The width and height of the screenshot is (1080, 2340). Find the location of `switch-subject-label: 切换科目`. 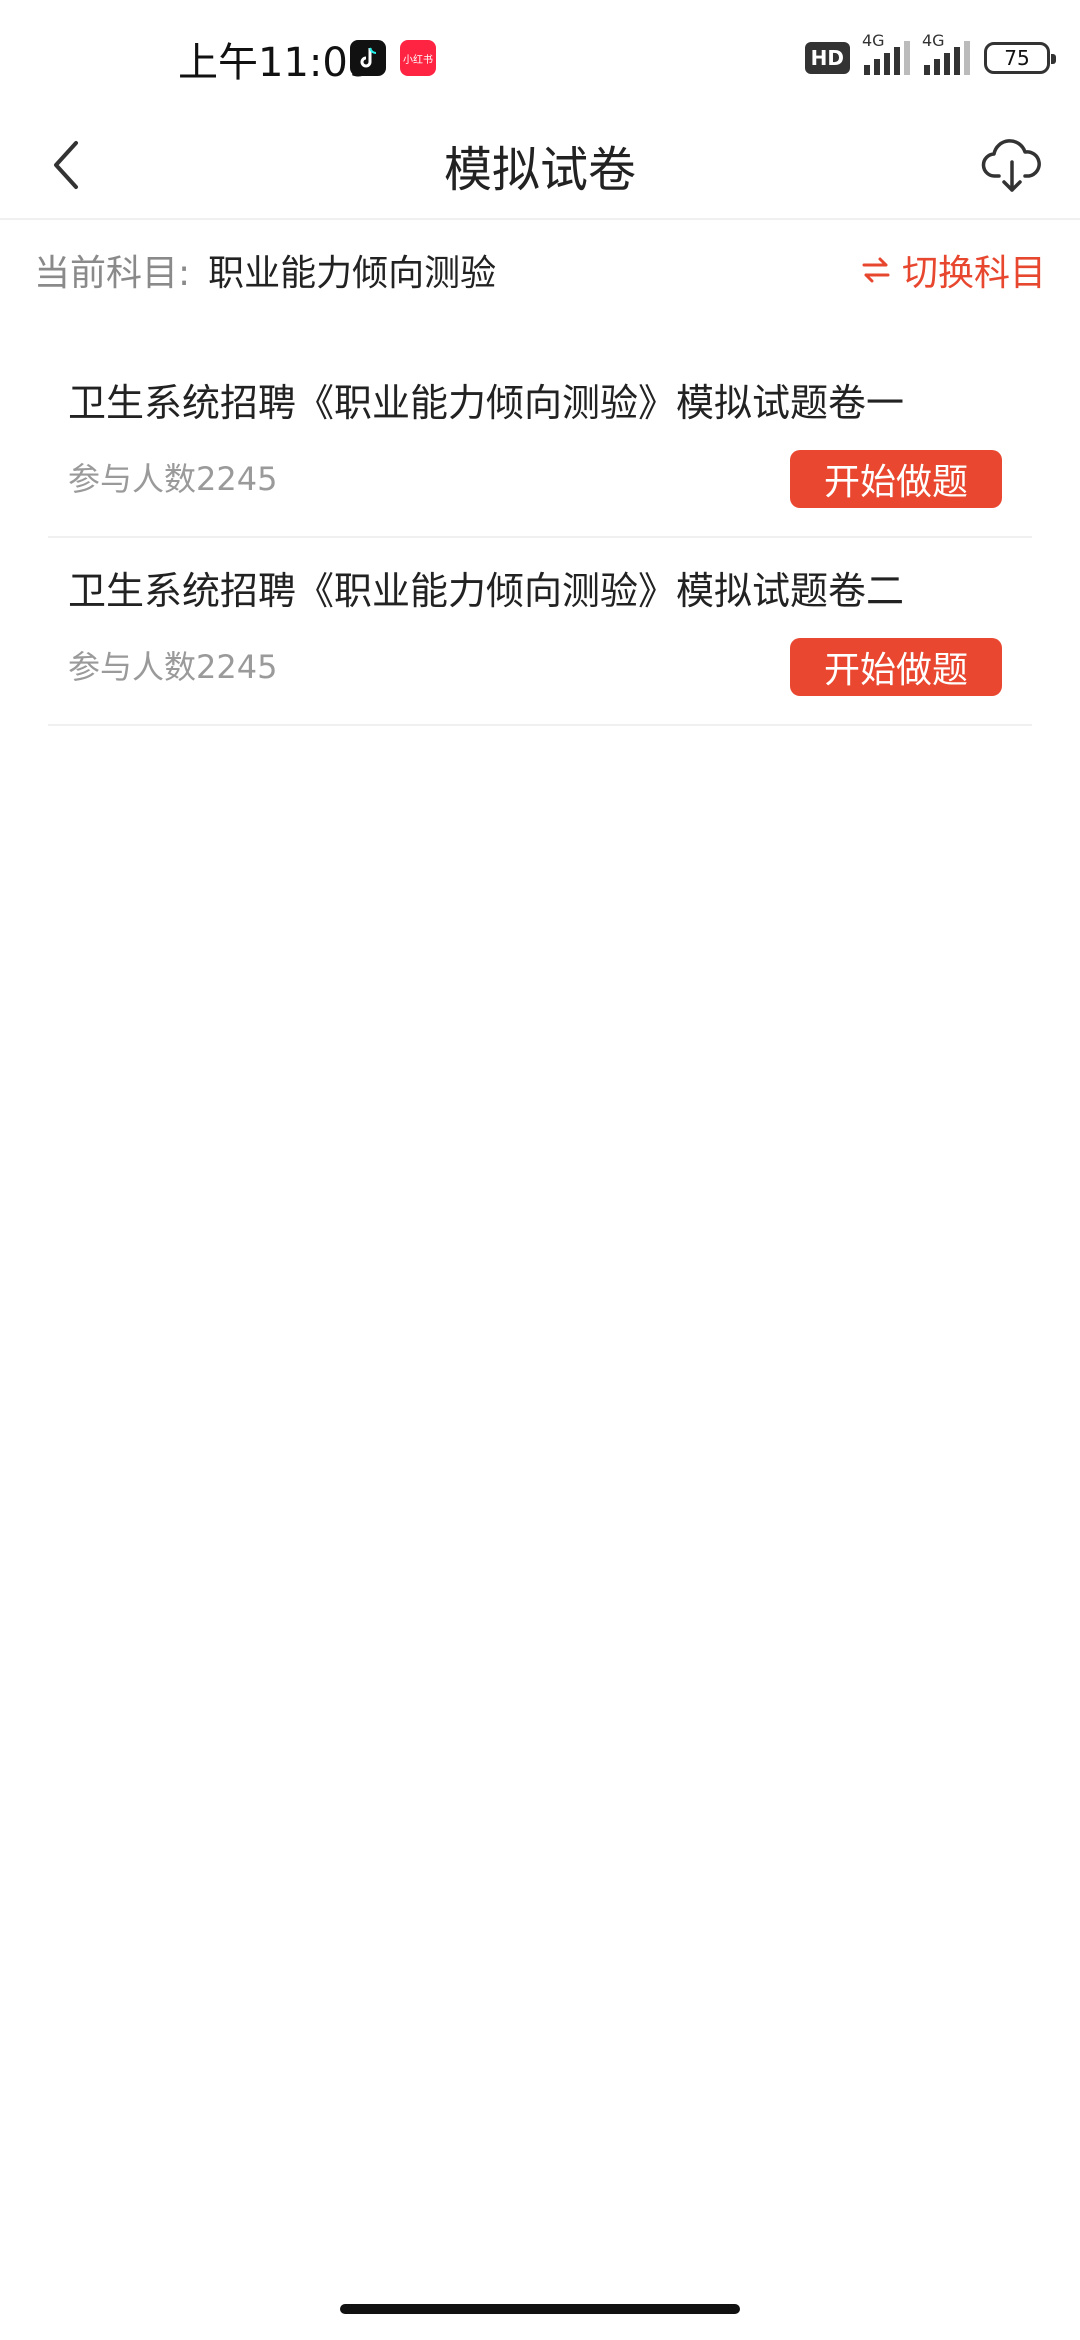

switch-subject-label: 切换科目 is located at coordinates (973, 273).